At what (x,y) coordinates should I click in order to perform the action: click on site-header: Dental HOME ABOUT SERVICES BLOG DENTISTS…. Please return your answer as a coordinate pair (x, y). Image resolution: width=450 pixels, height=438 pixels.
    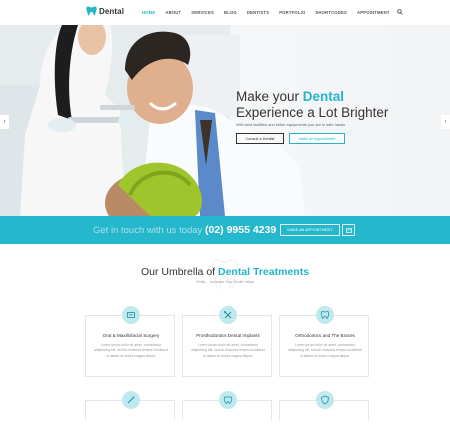
    Looking at the image, I should click on (225, 12).